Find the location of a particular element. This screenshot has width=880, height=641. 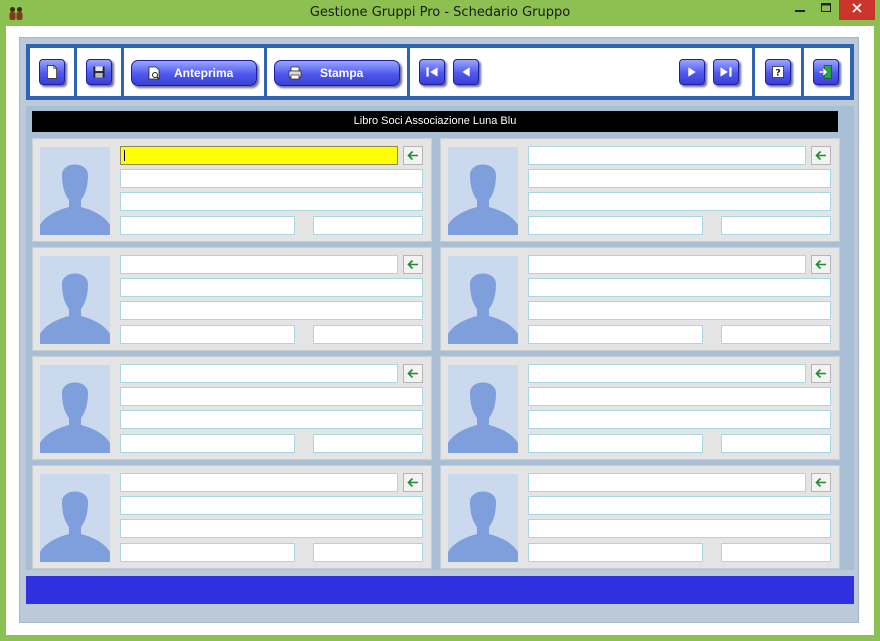

close-icon is located at coordinates (857, 8).